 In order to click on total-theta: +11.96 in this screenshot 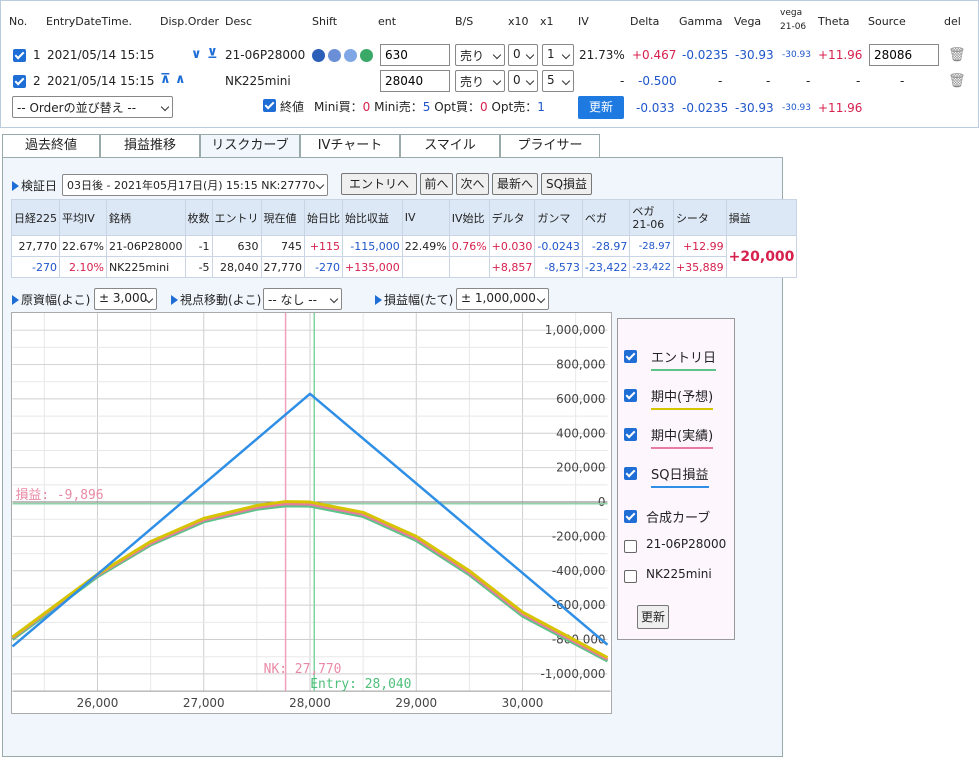, I will do `click(840, 108)`.